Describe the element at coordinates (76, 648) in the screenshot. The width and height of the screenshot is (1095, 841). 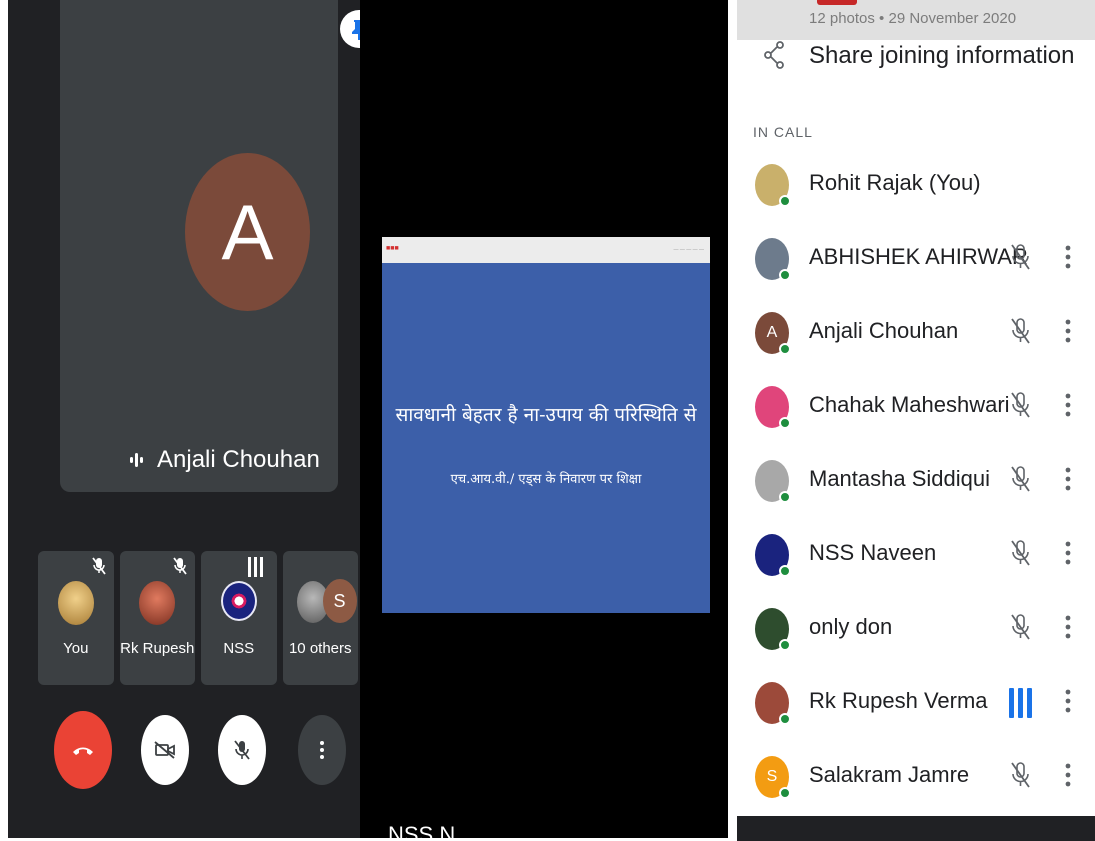
I see `thumbnail-label: You` at that location.